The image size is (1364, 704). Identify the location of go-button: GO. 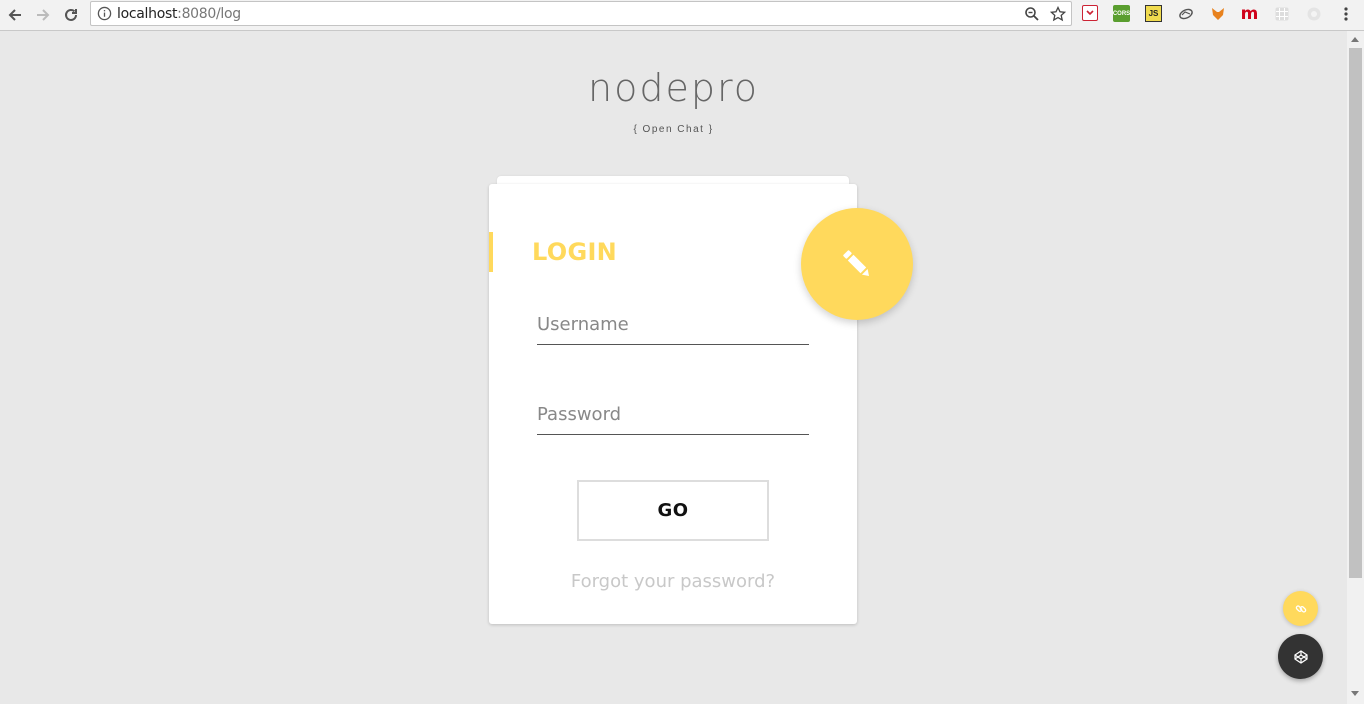
(673, 510).